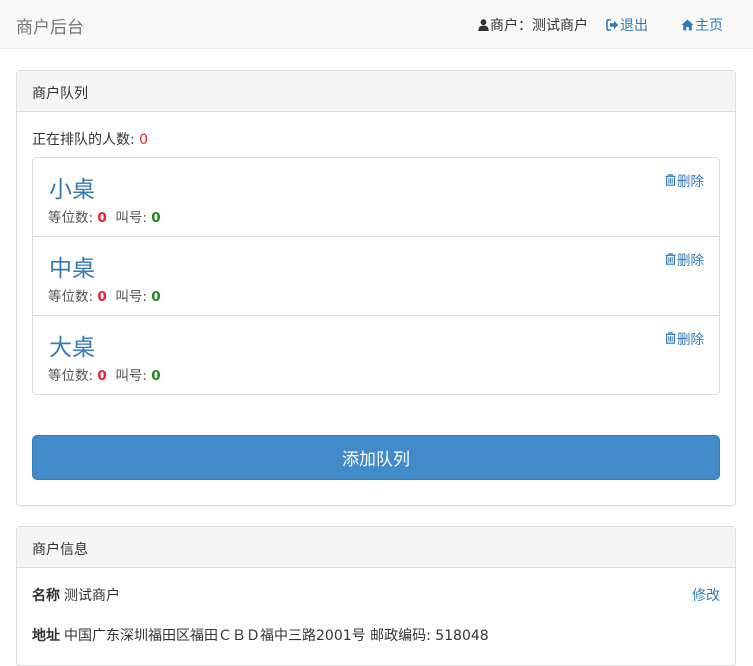  Describe the element at coordinates (46, 596) in the screenshot. I see `name-label: 名称` at that location.